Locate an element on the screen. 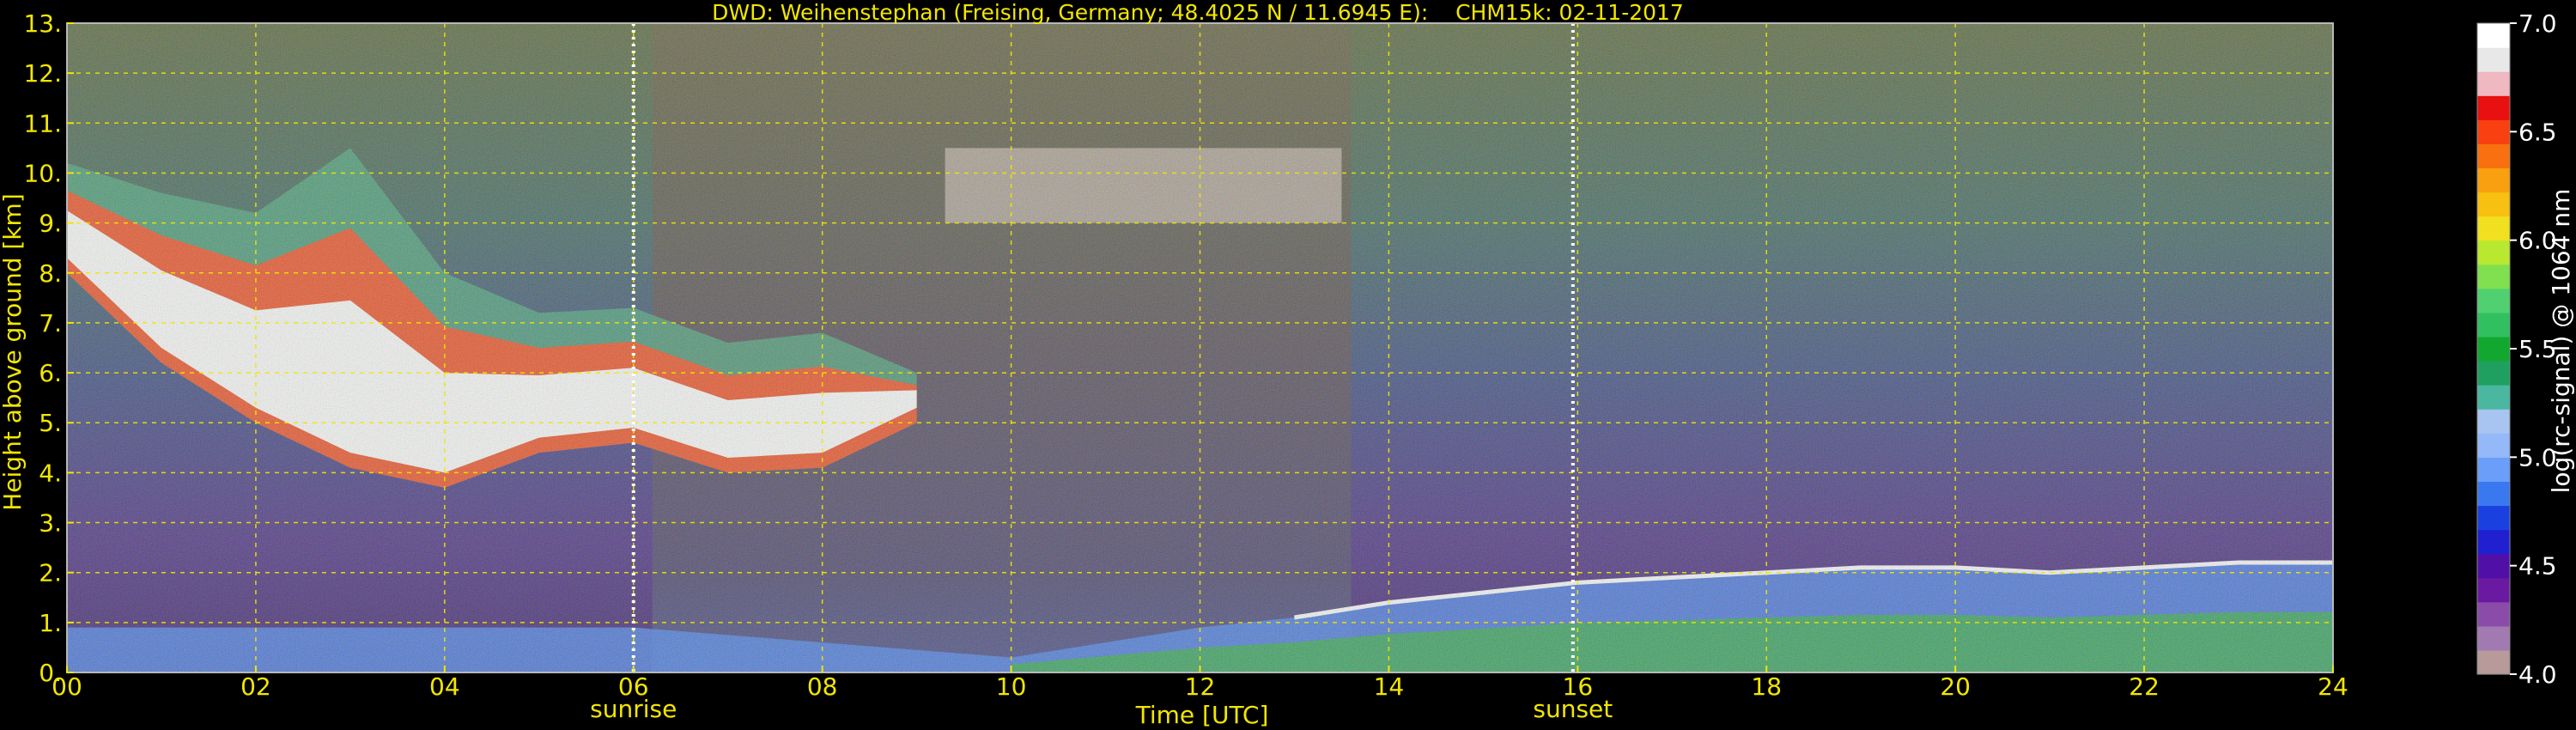 The width and height of the screenshot is (2576, 730). y-tick-label: 10. is located at coordinates (42, 173).